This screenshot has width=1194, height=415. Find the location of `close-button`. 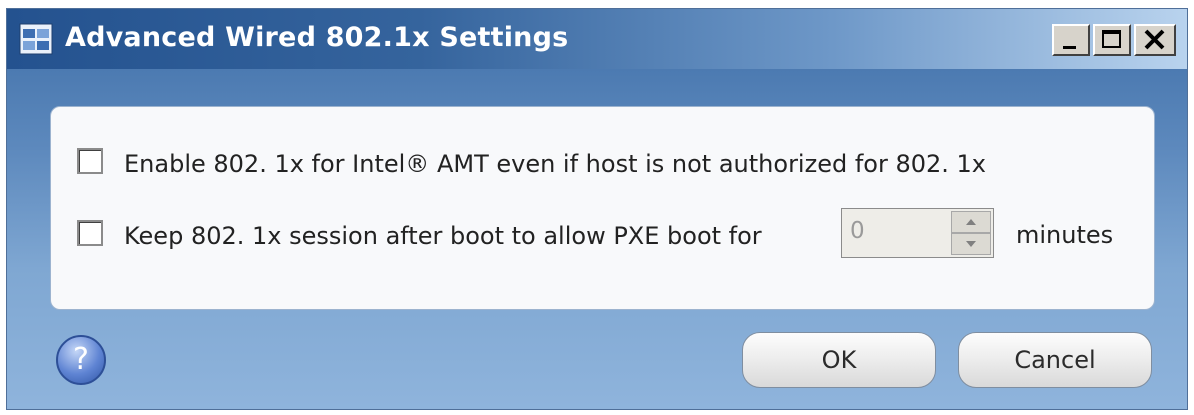

close-button is located at coordinates (1155, 40).